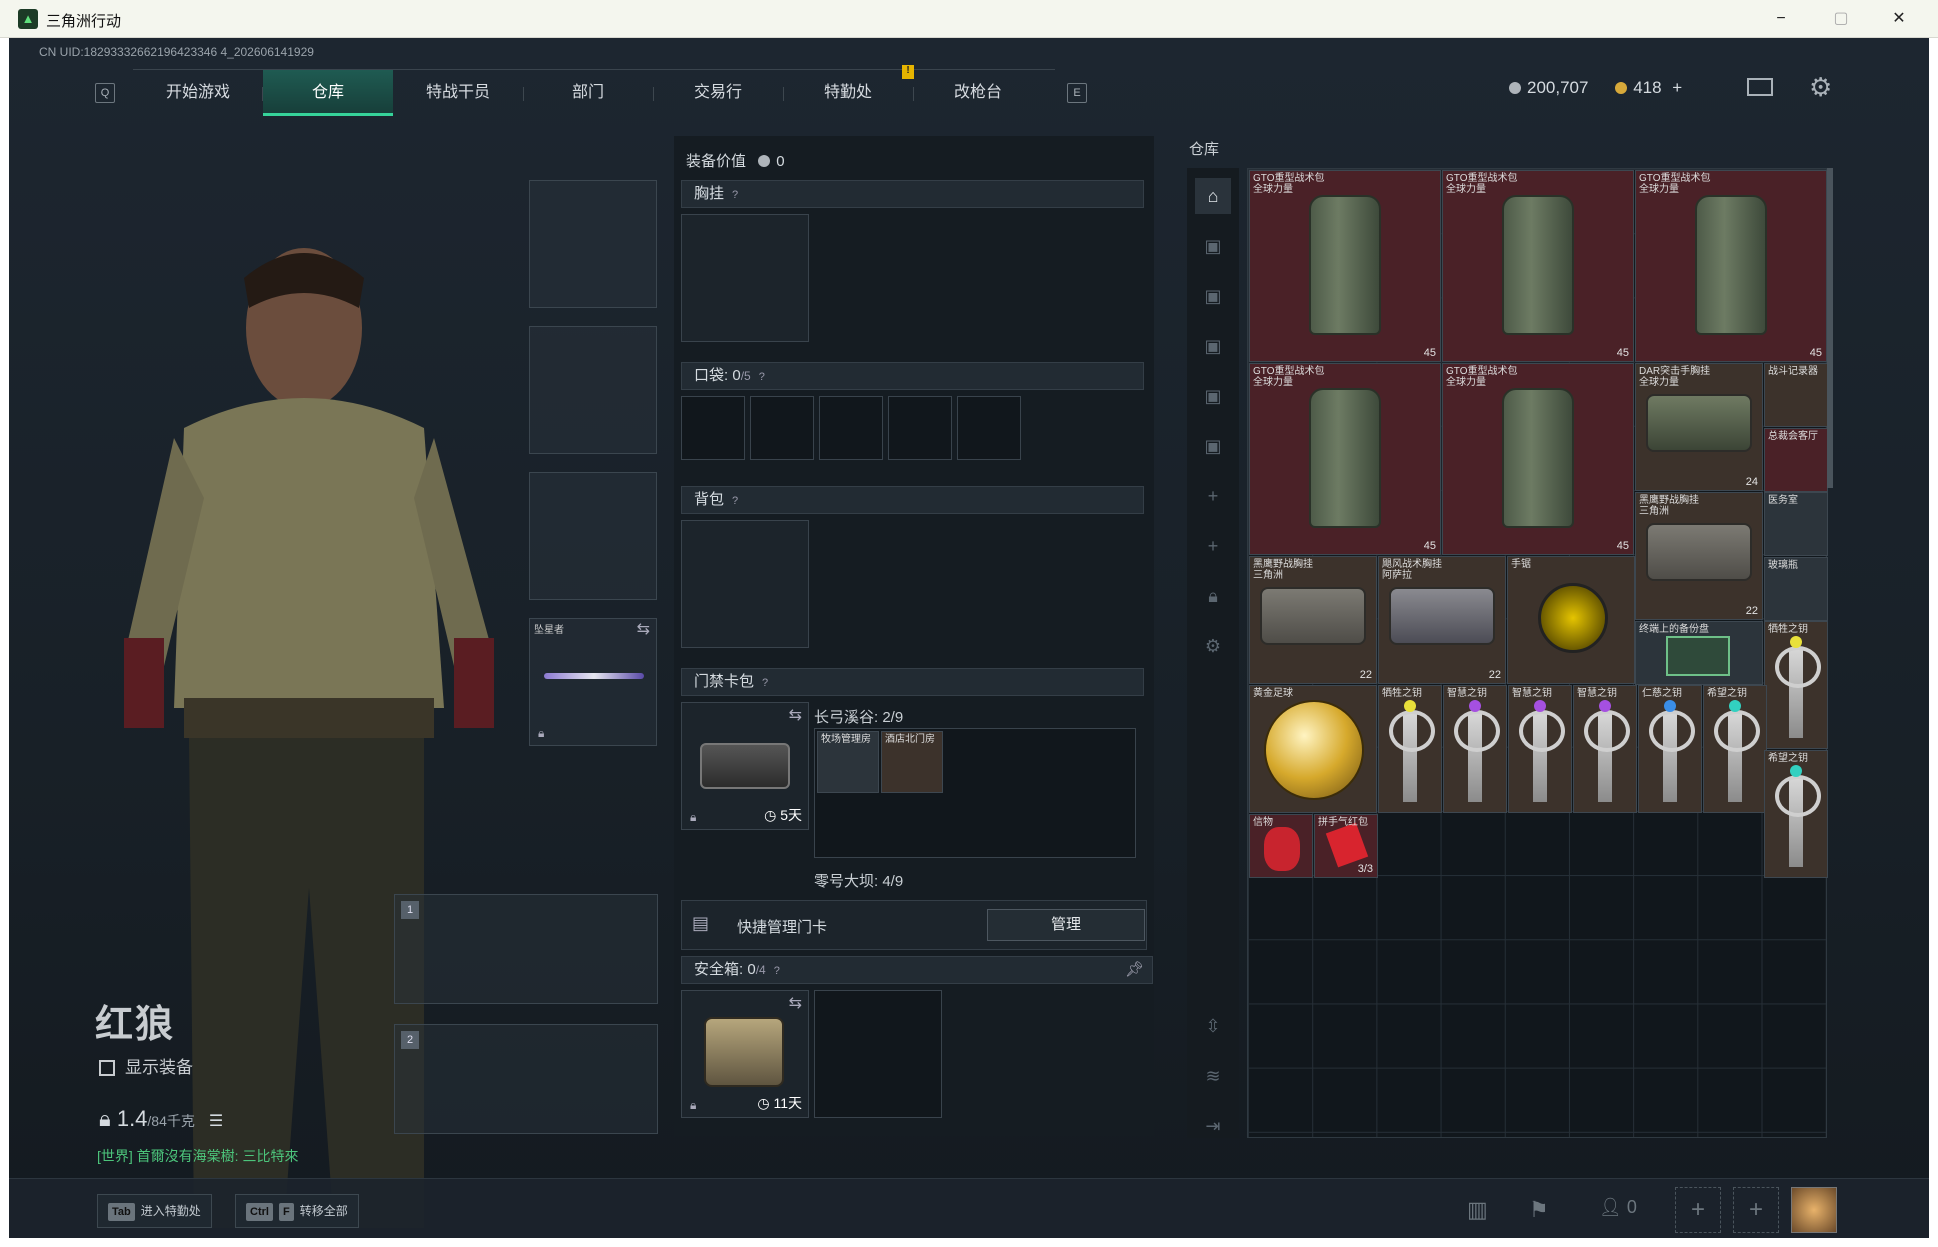 This screenshot has width=1938, height=1247. I want to click on nav-next-key: E, so click(1077, 93).